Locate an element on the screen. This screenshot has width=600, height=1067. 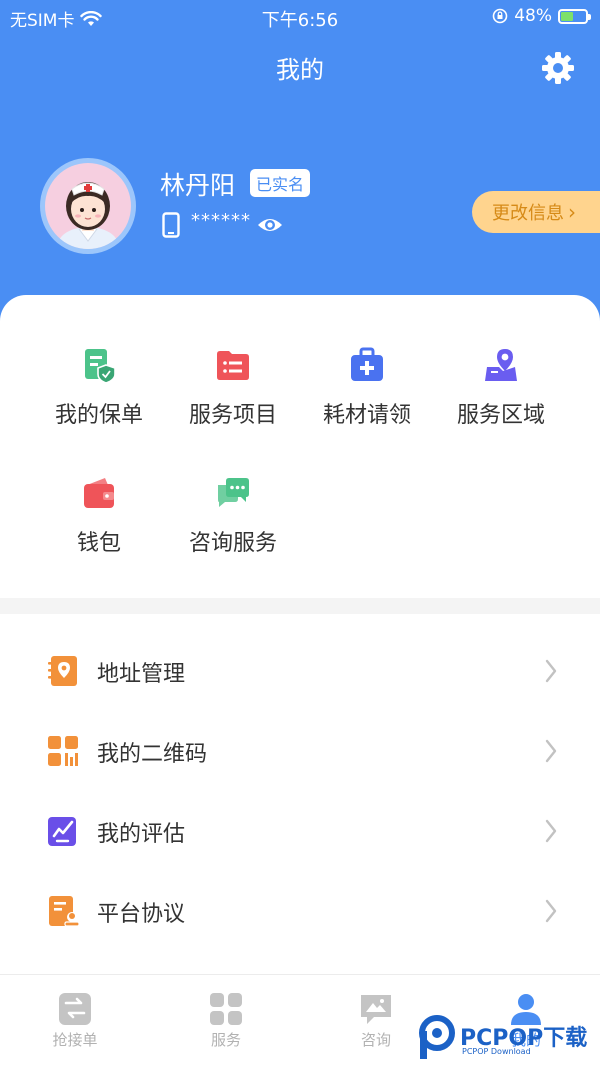
menu-item-label: 我的二维码 is located at coordinates (152, 754).